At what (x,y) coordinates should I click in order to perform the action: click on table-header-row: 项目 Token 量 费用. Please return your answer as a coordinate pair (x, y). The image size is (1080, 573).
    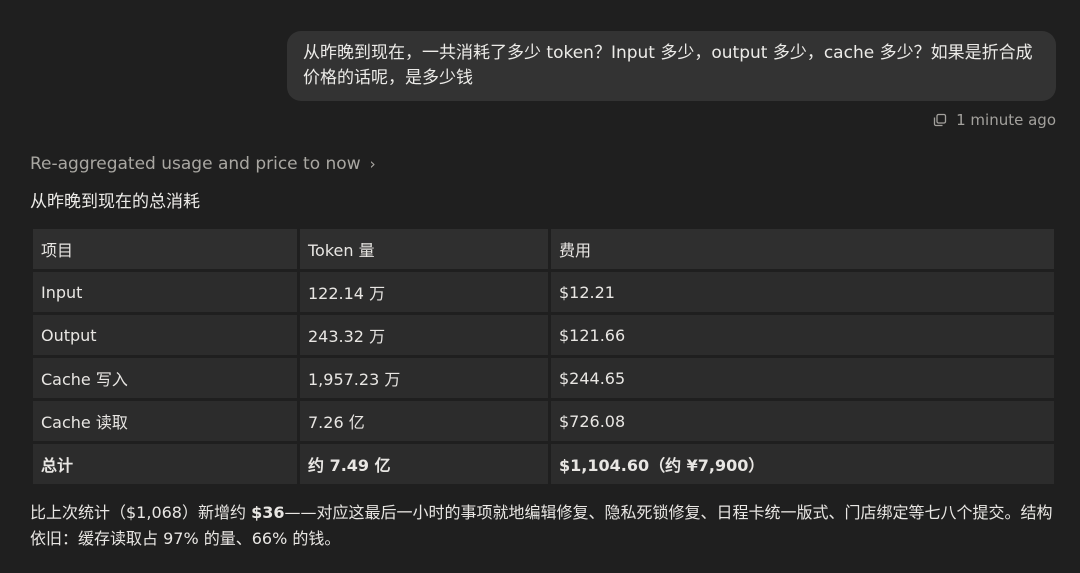
    Looking at the image, I should click on (543, 249).